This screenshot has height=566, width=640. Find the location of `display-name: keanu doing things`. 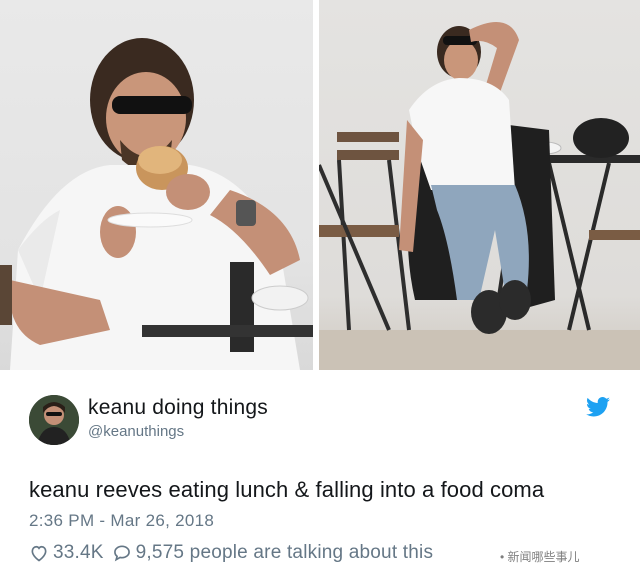

display-name: keanu doing things is located at coordinates (178, 408).